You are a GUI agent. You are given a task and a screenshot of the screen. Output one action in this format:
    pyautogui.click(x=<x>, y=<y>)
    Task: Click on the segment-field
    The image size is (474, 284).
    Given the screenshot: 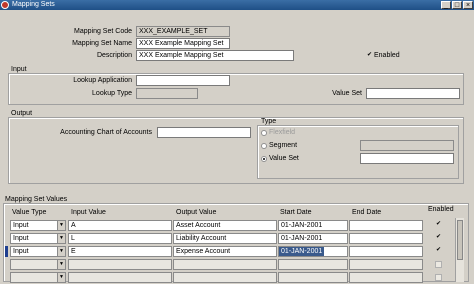 What is the action you would take?
    pyautogui.click(x=407, y=145)
    